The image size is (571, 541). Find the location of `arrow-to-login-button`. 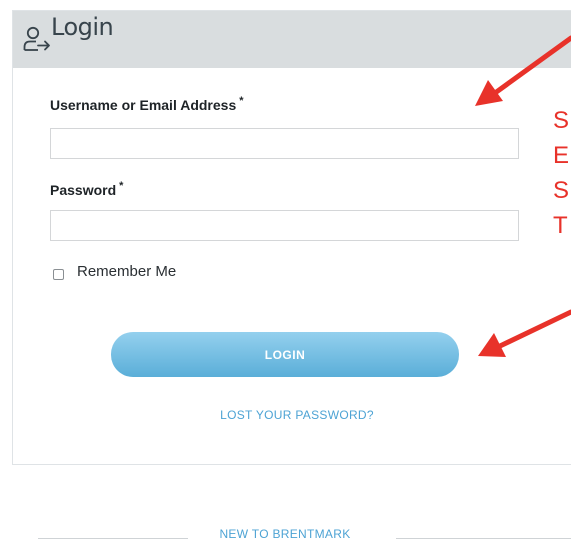

arrow-to-login-button is located at coordinates (524, 333).